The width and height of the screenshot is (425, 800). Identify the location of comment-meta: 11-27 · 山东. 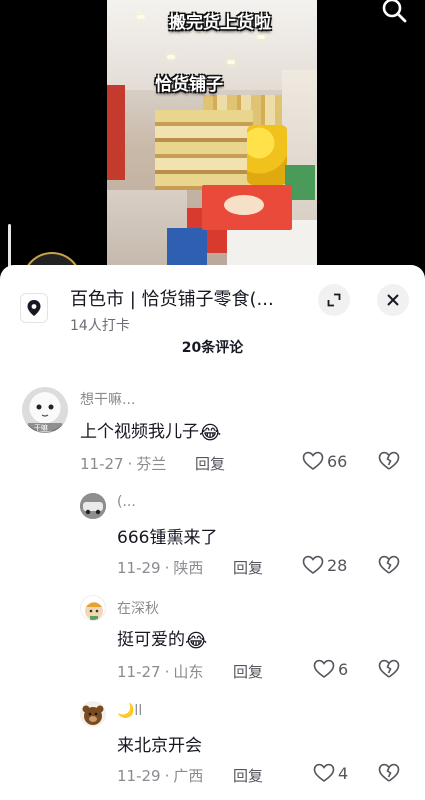
(160, 672).